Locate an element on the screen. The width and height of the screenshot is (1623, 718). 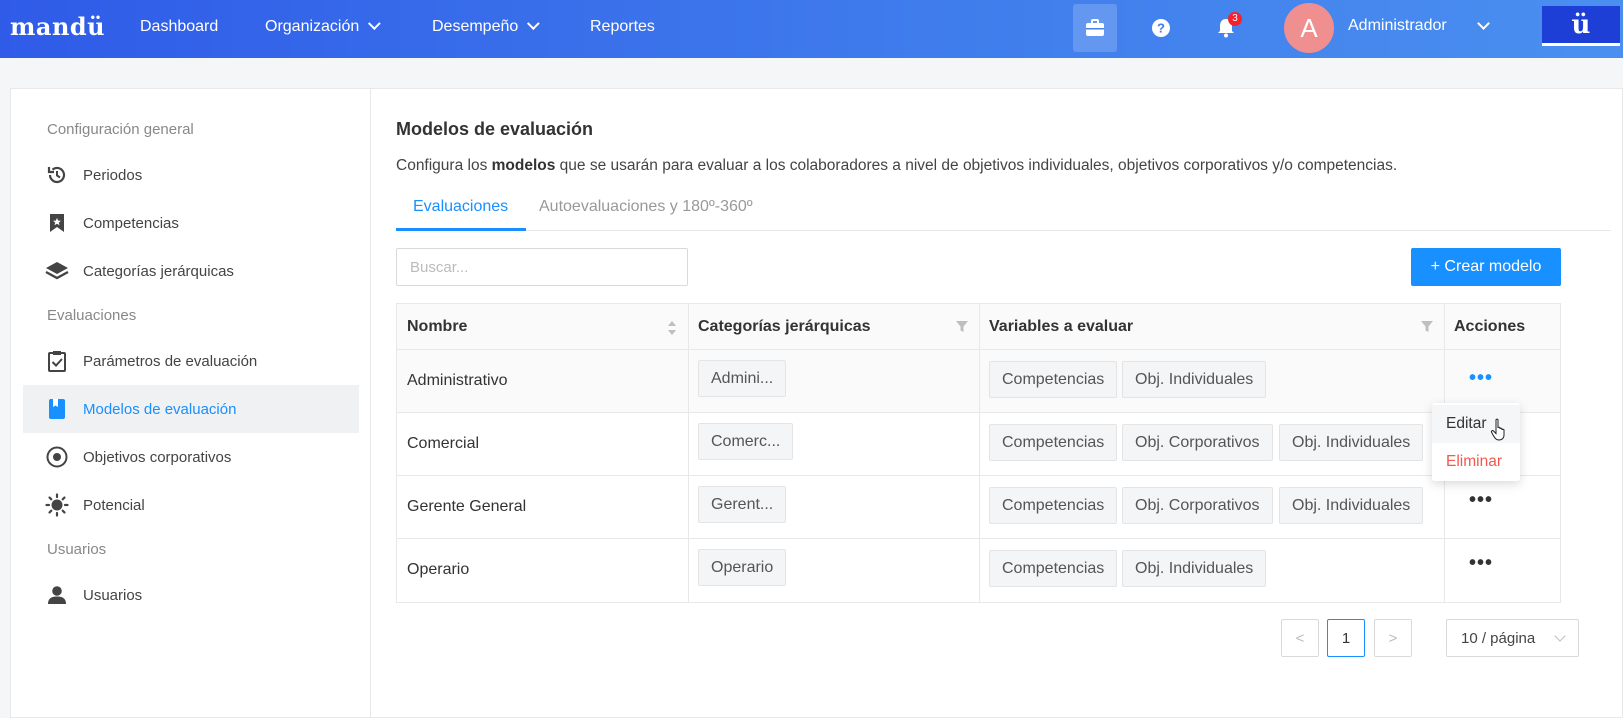
sidebar-item-periodos: Periodos is located at coordinates (191, 175).